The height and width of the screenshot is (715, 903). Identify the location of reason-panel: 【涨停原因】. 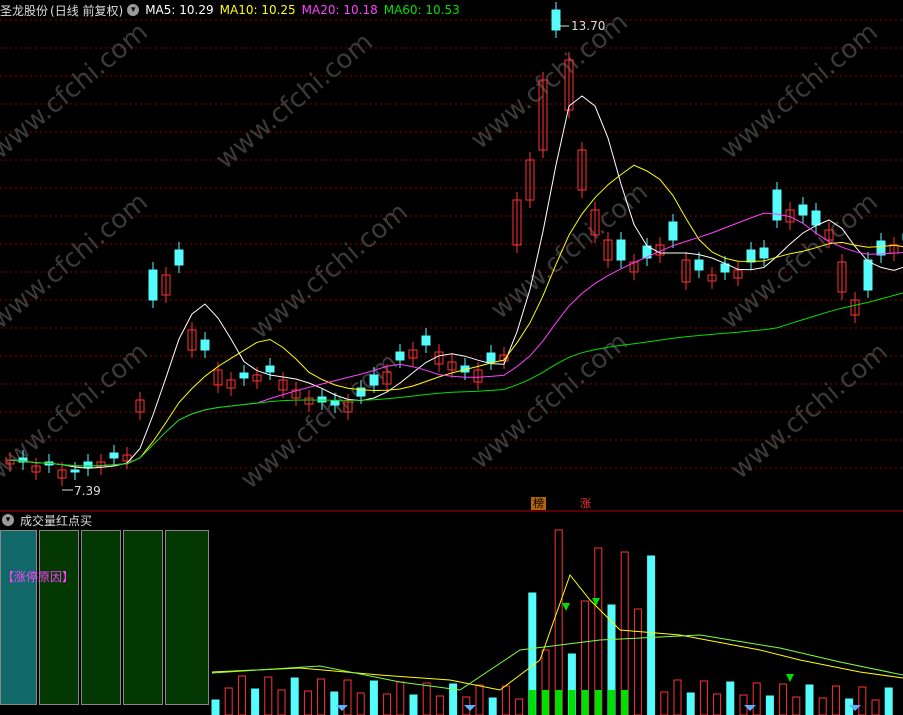
(105, 622).